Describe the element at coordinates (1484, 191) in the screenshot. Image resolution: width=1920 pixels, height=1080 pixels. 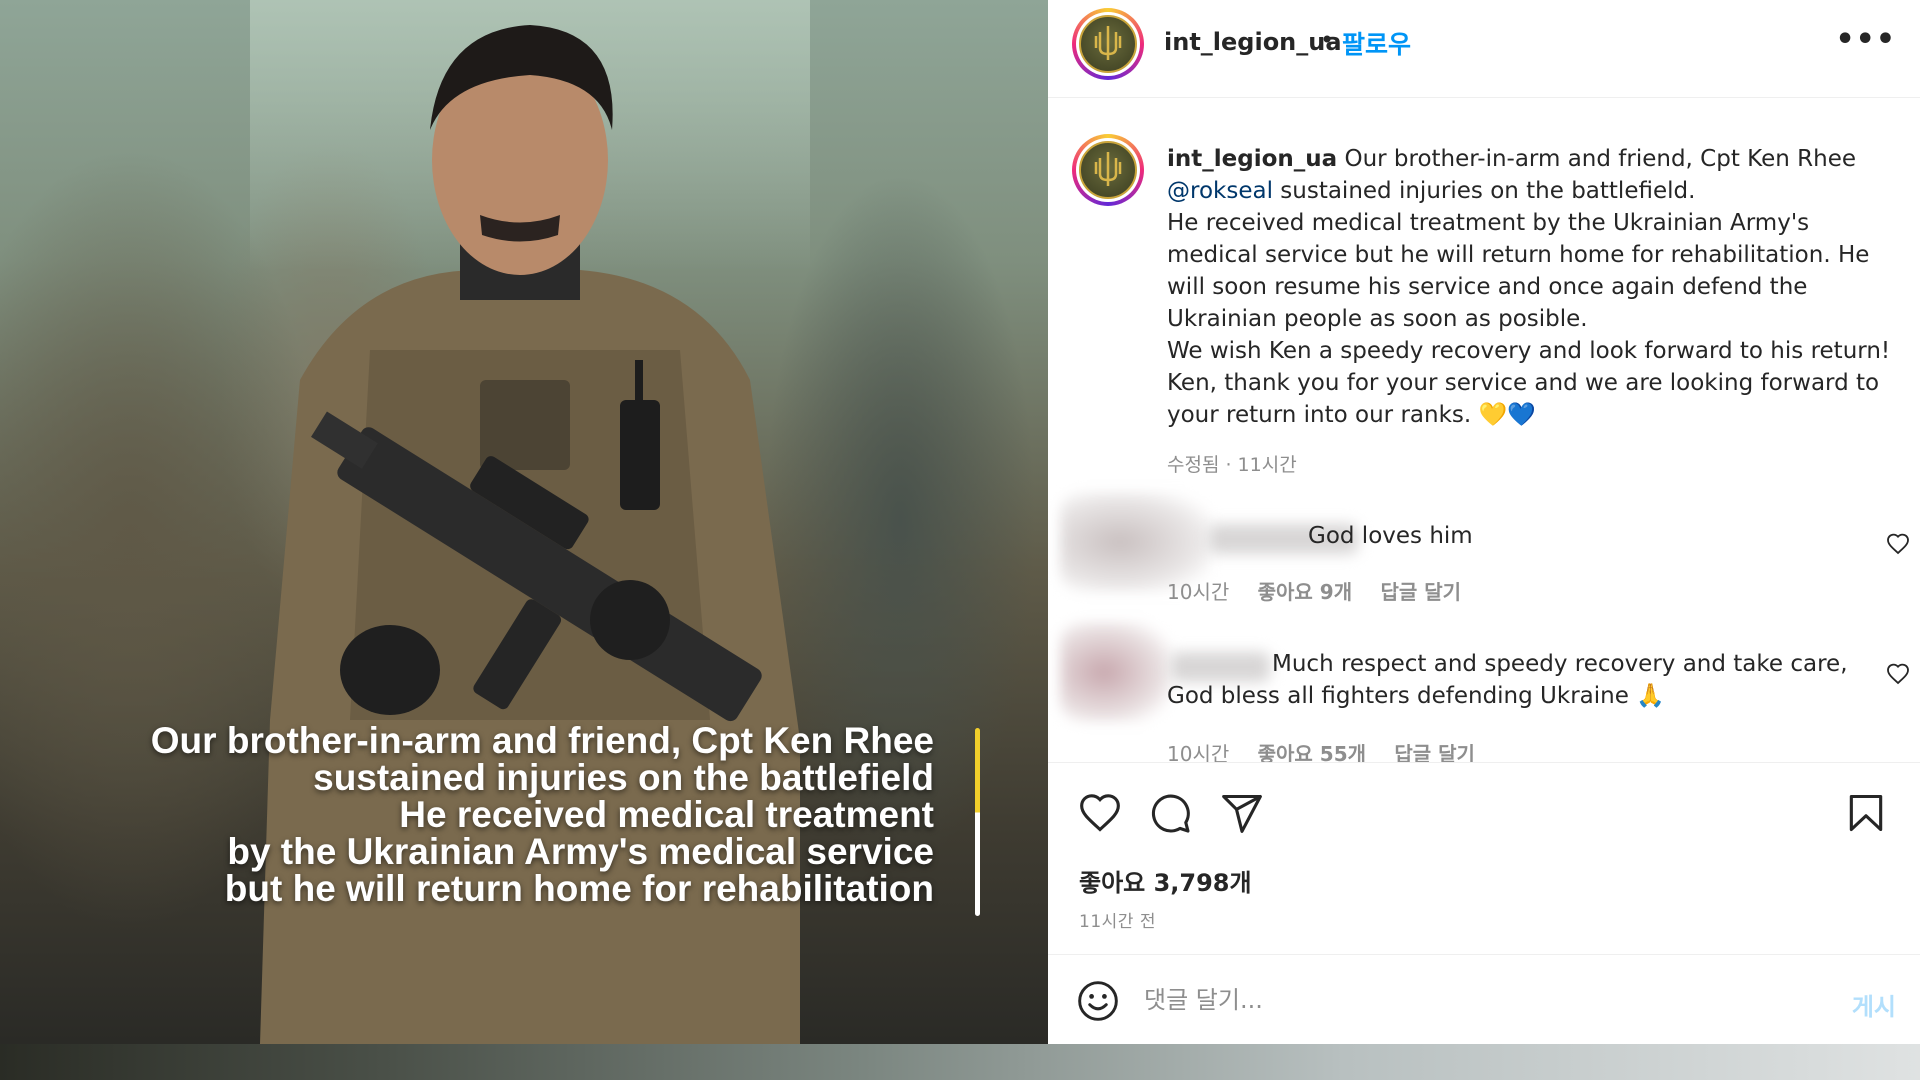
I see `caption-text-2: sustained injuries on the battlefield.` at that location.